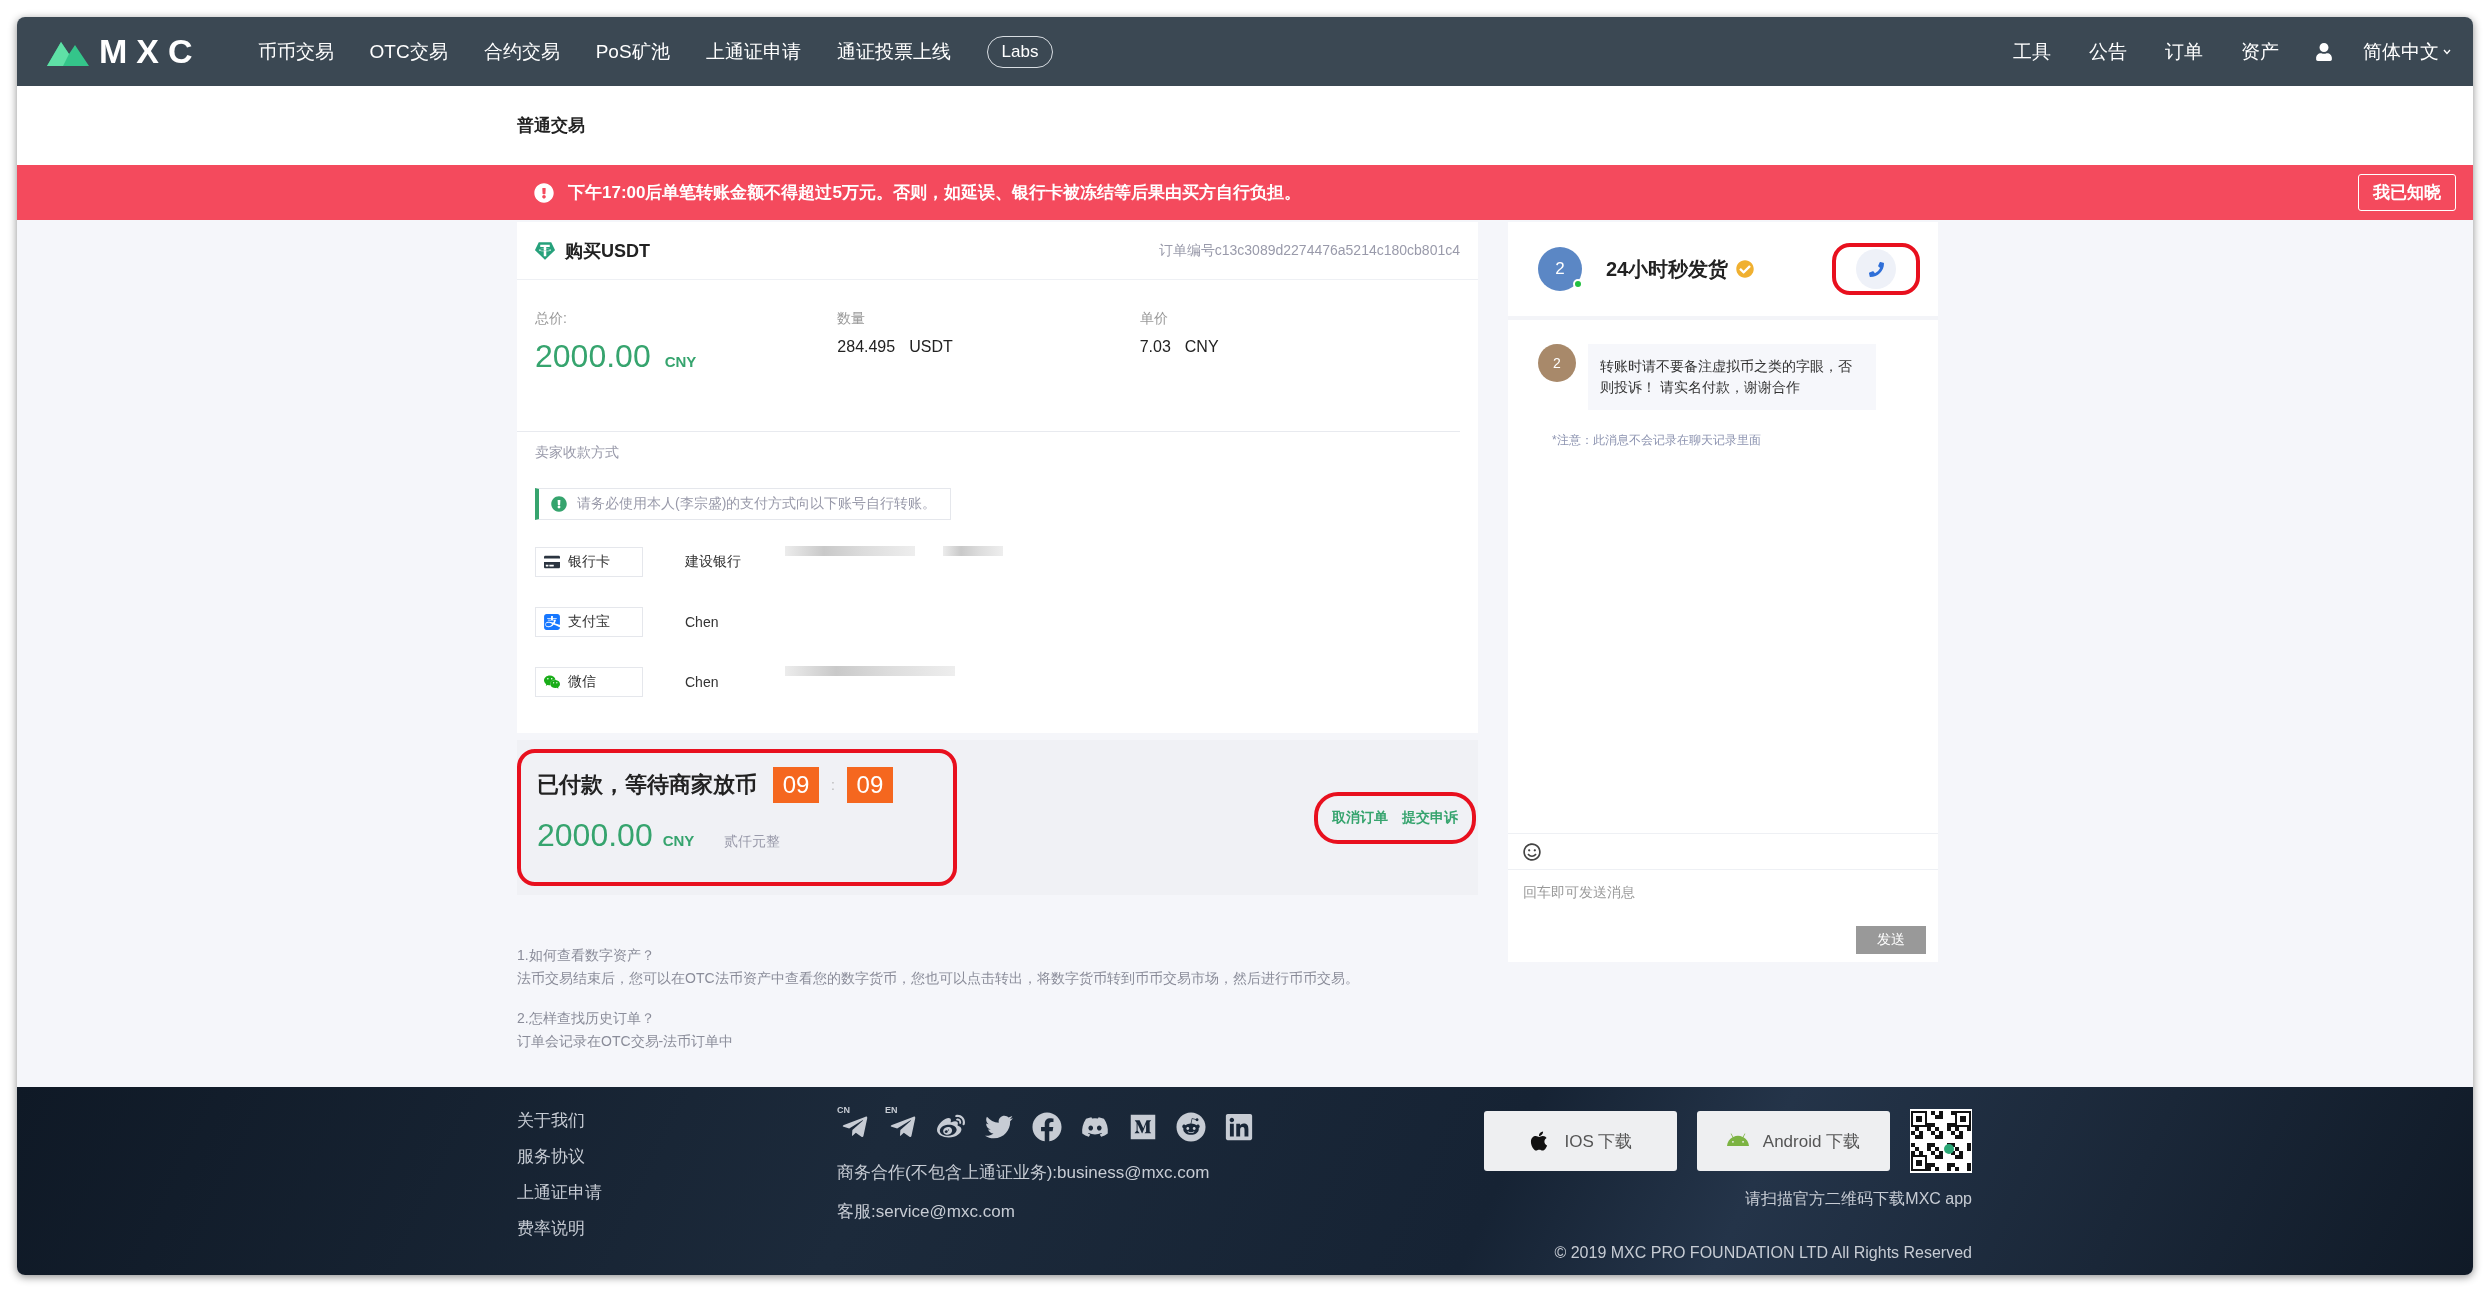  I want to click on nav-link: 工具, so click(2032, 51).